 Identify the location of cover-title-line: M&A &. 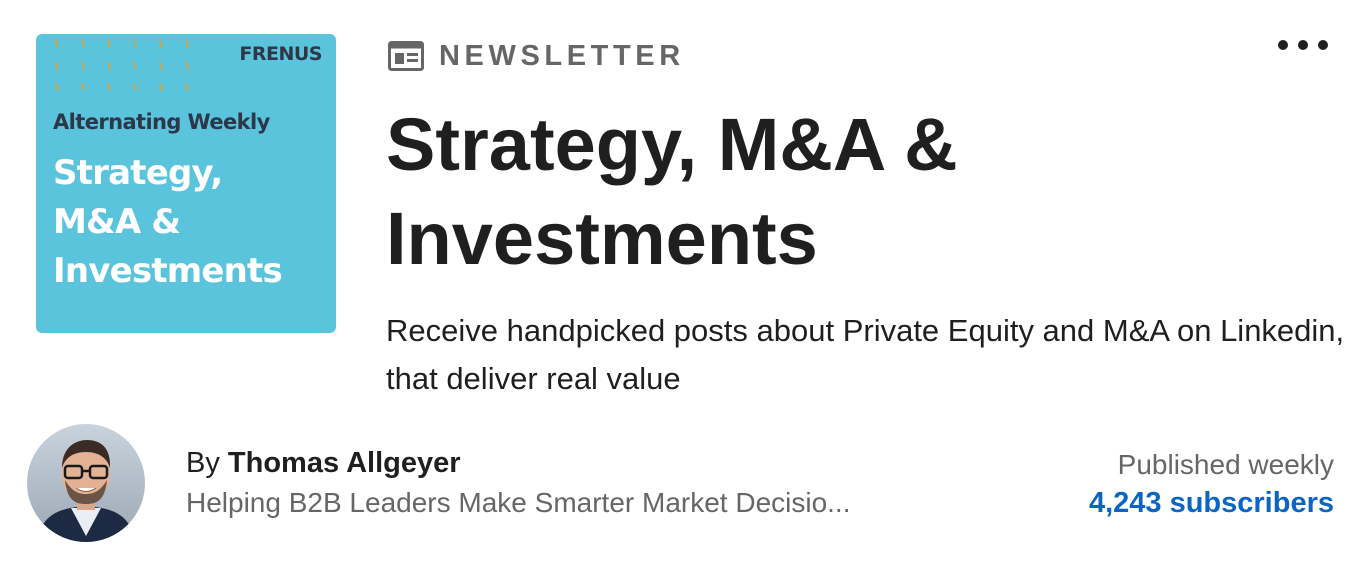
(117, 222).